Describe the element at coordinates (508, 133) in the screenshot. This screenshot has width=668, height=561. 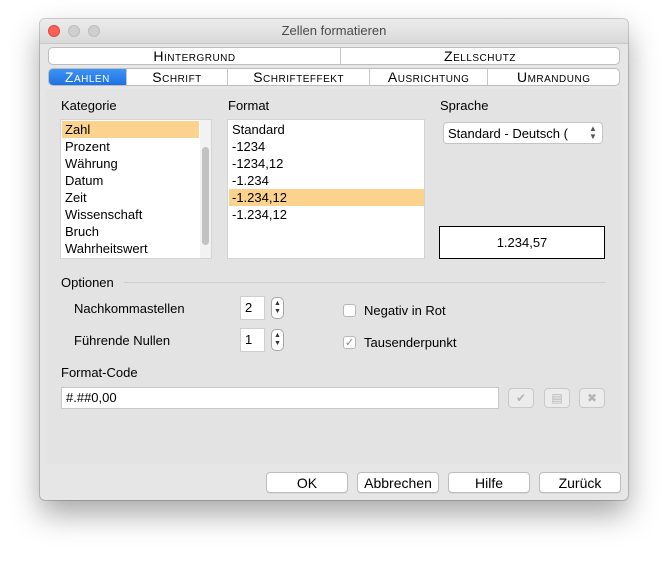
I see `sprache-value: Standard - Deutsch (` at that location.